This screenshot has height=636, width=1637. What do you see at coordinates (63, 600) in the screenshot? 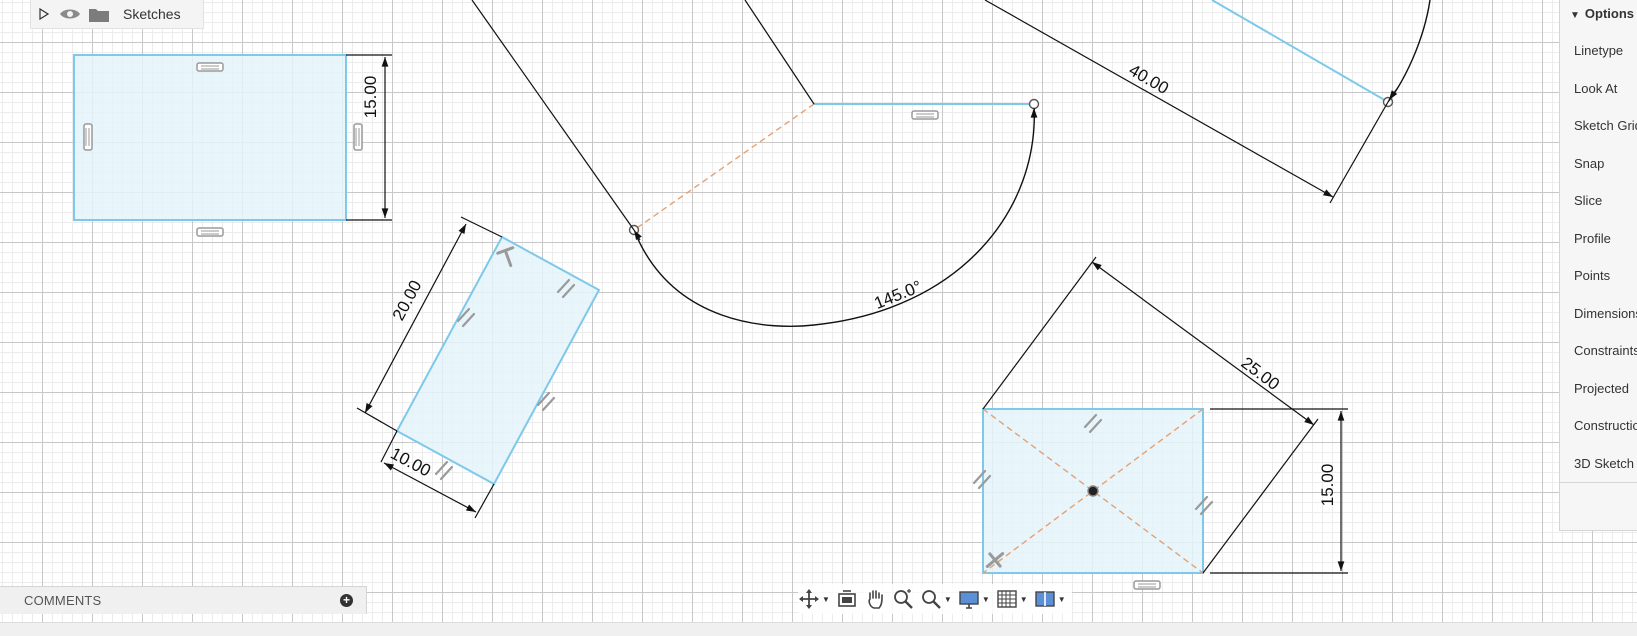
I see `comments-label: COMMENTS` at bounding box center [63, 600].